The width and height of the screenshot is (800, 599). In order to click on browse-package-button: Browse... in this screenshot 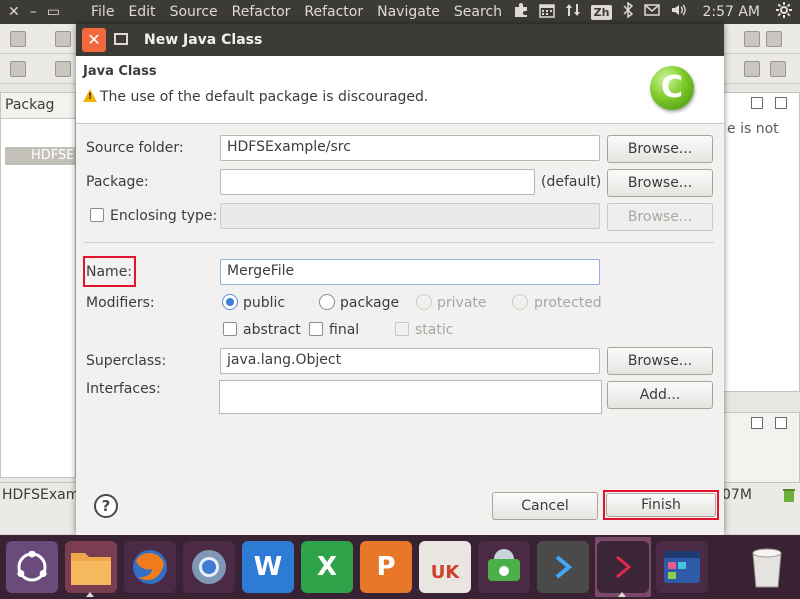, I will do `click(660, 183)`.